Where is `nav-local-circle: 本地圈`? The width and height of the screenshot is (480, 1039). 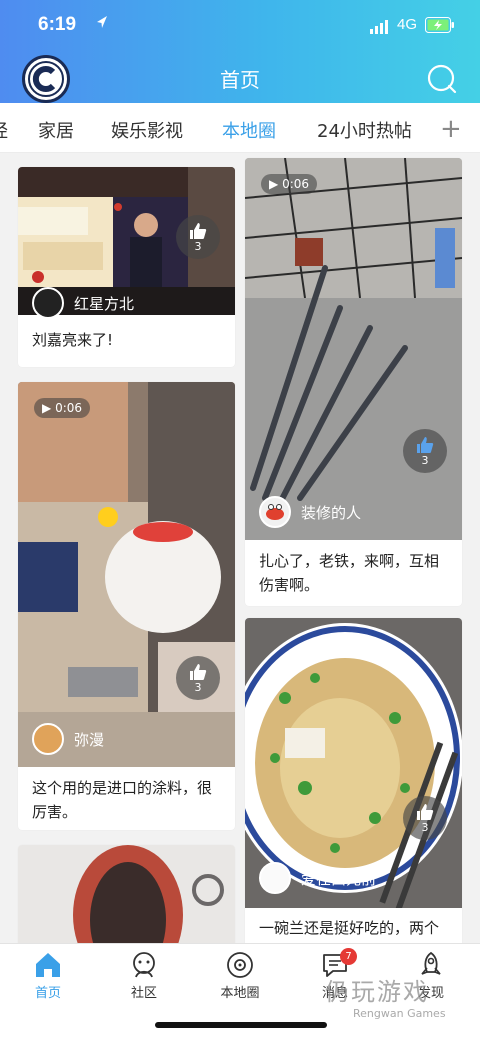 nav-local-circle: 本地圈 is located at coordinates (240, 975).